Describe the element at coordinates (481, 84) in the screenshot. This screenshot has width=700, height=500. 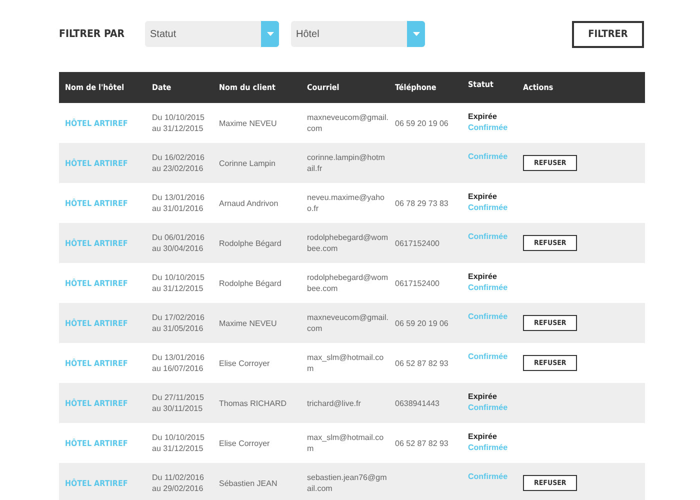
I see `column-header: Statut` at that location.